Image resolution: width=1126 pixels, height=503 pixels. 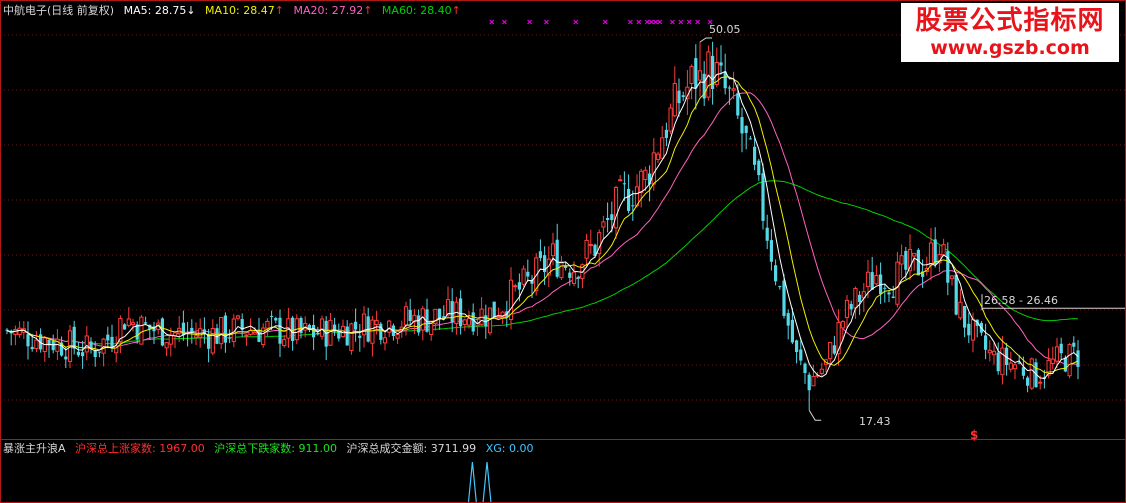 What do you see at coordinates (974, 435) in the screenshot?
I see `signal-dollar-icon: $` at bounding box center [974, 435].